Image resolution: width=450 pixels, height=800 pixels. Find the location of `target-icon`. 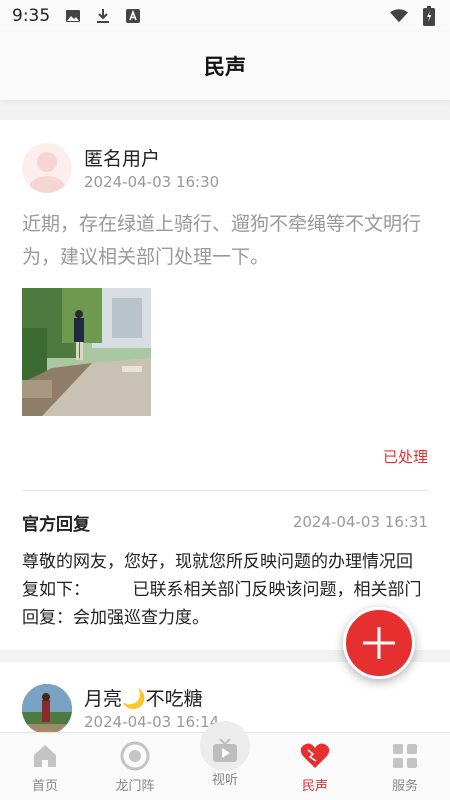

target-icon is located at coordinates (135, 756).